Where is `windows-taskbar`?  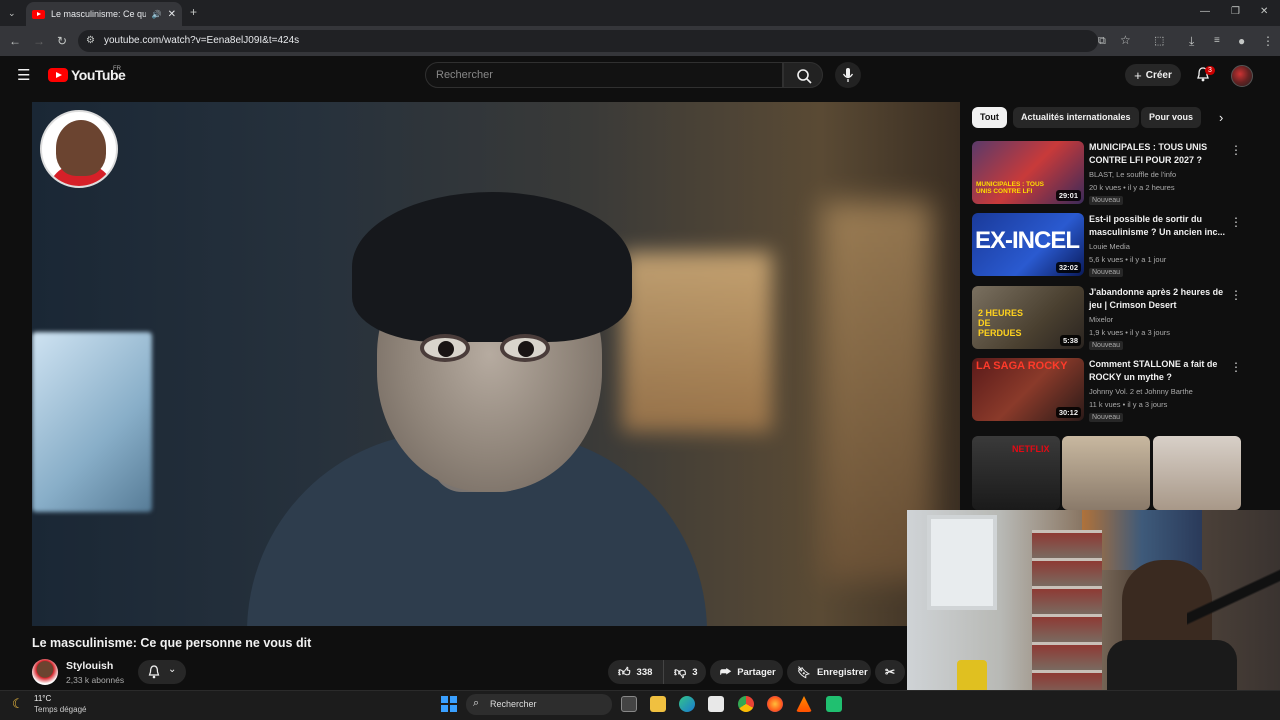 windows-taskbar is located at coordinates (640, 705).